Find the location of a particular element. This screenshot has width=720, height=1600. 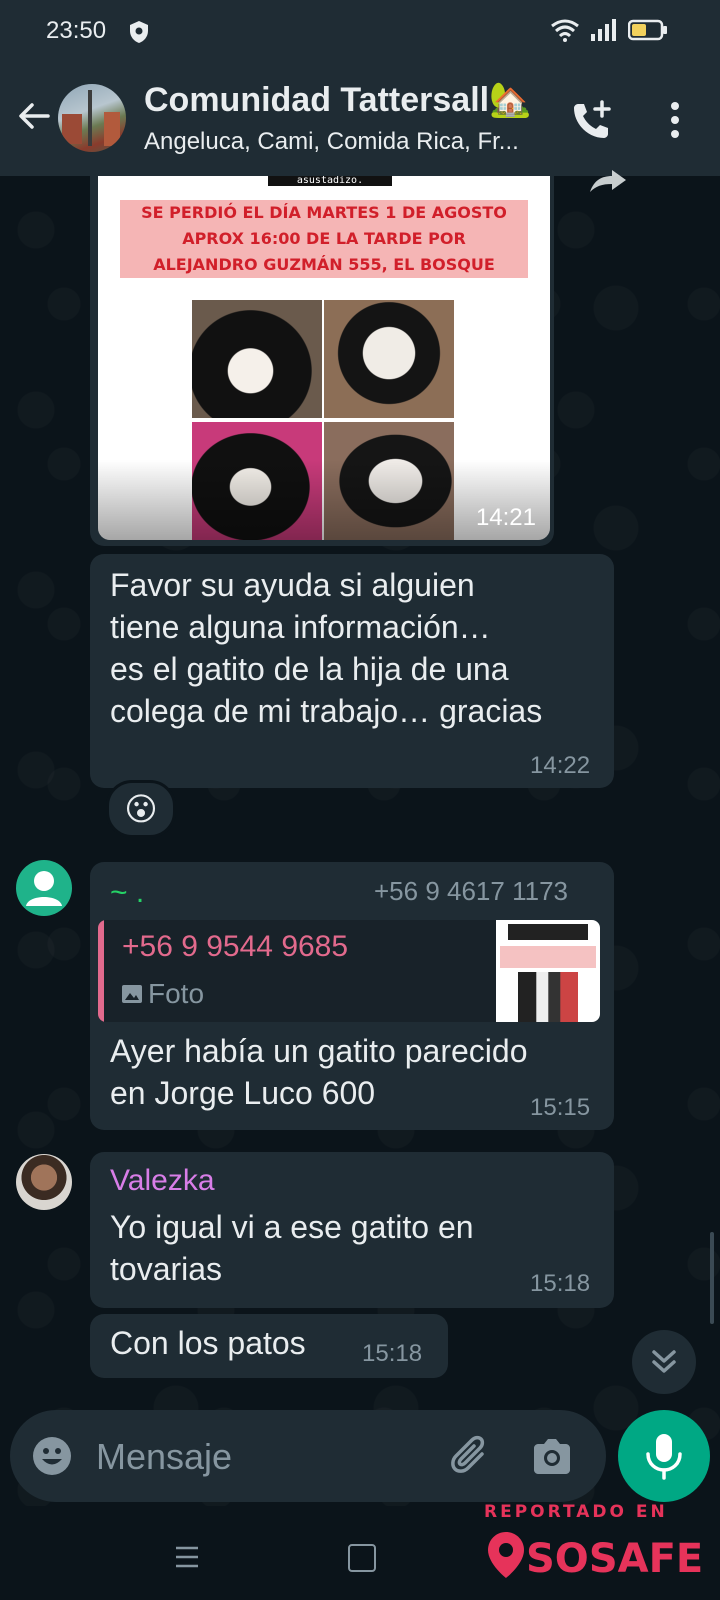

signal-icon is located at coordinates (603, 30).